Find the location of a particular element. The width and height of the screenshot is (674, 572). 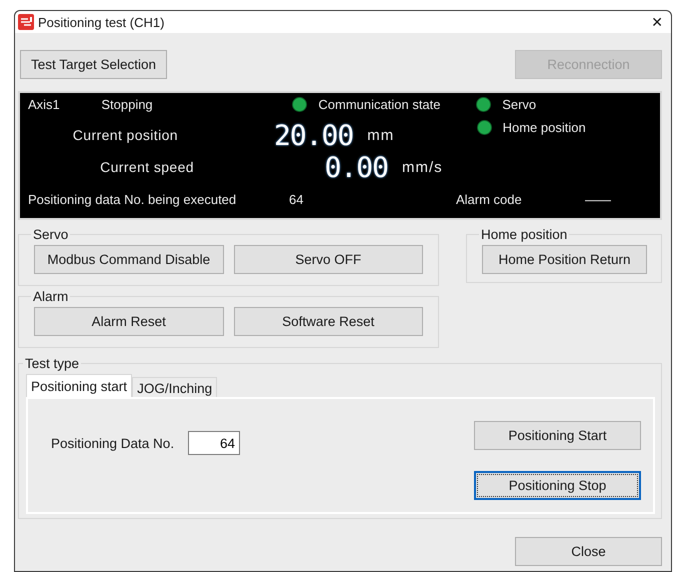

action-button: Servo OFF is located at coordinates (328, 259).